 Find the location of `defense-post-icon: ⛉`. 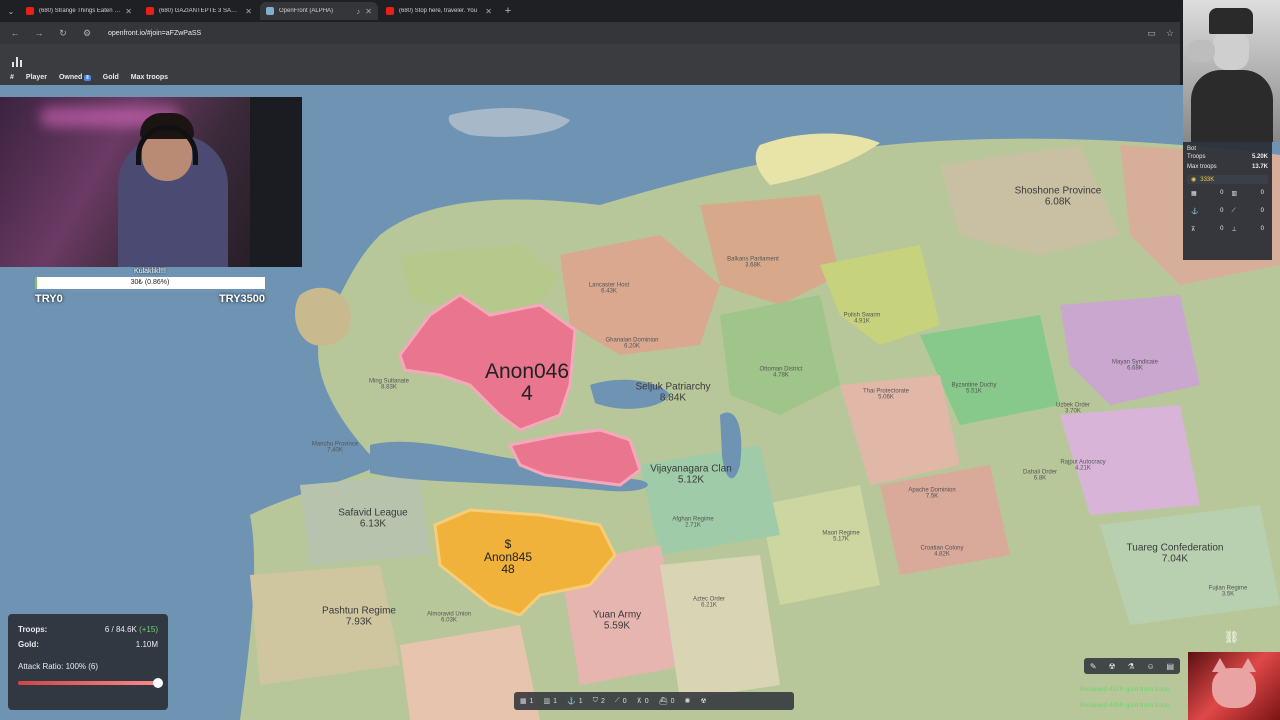

defense-post-icon: ⛉ is located at coordinates (595, 700).